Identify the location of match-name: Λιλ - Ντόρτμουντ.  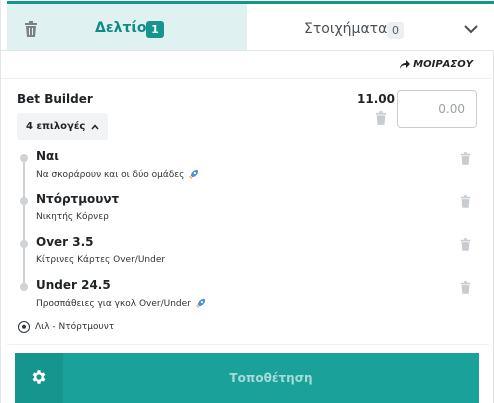
(75, 327).